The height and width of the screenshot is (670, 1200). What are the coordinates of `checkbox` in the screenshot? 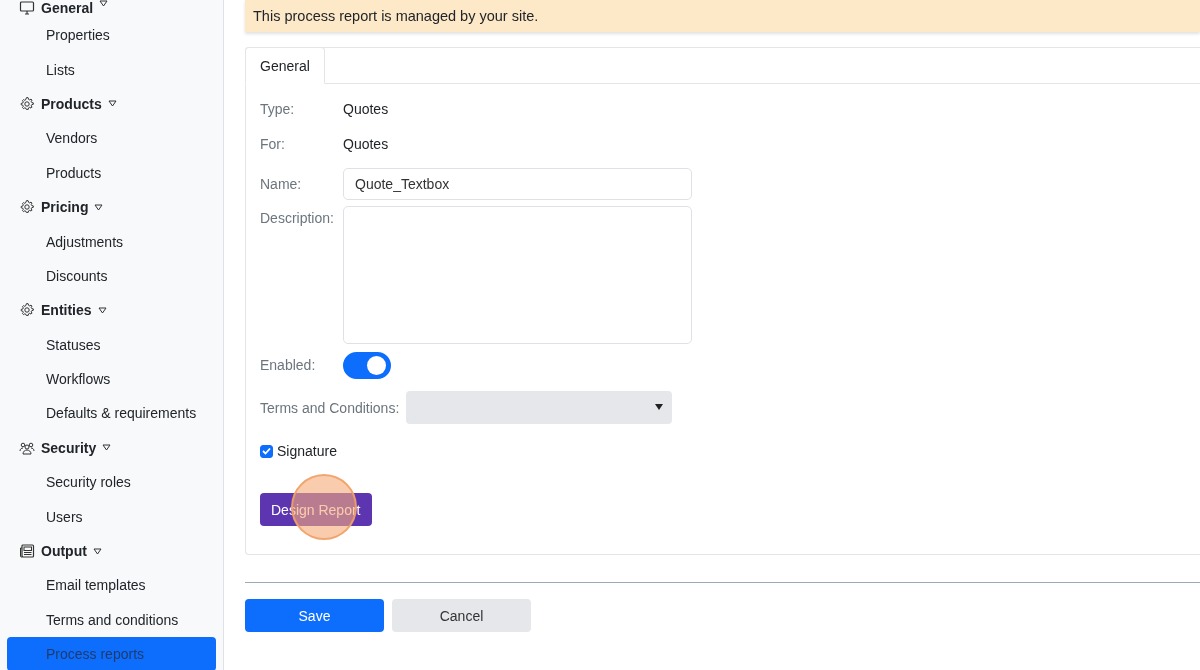 It's located at (266, 451).